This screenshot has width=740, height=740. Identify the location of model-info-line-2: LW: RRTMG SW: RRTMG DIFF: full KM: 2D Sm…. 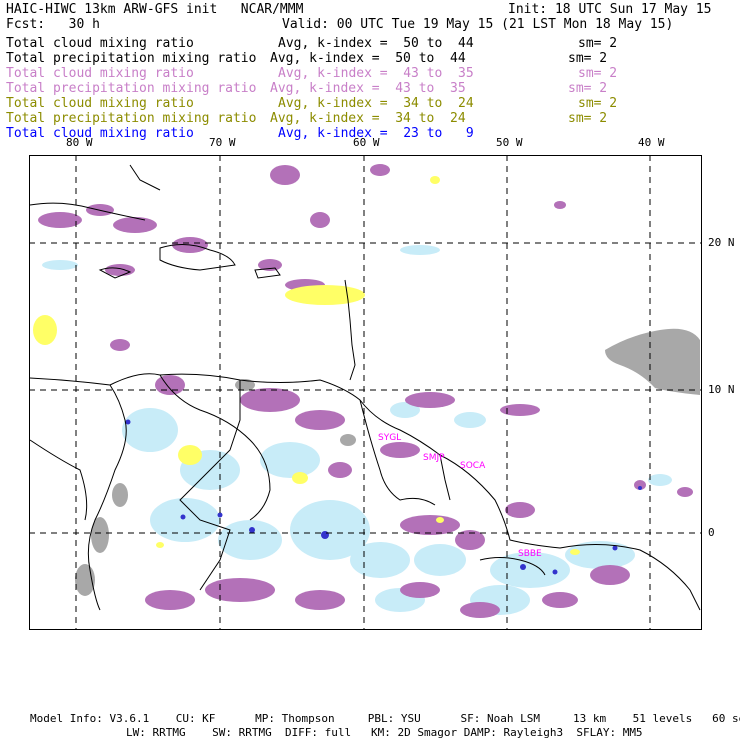
(384, 732).